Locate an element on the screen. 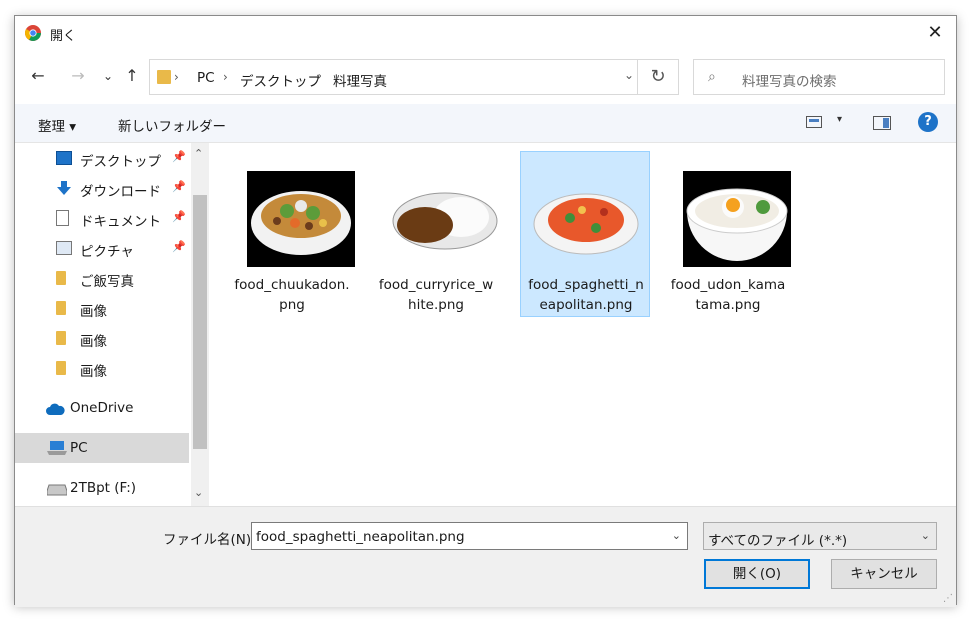 This screenshot has height=623, width=974. file-item: food_curryrice_w hite.png is located at coordinates (436, 234).